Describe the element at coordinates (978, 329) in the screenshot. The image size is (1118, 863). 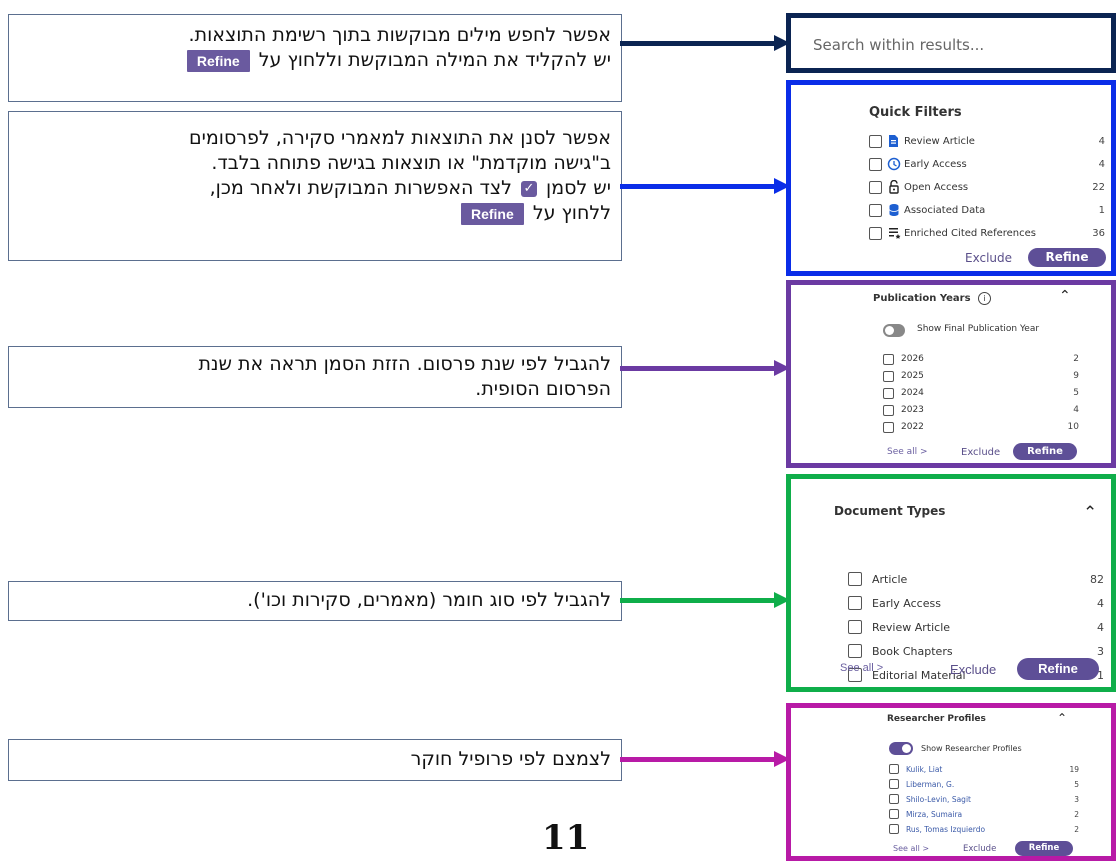
I see `final-year-toggle-label: Show Final Publication Year` at that location.